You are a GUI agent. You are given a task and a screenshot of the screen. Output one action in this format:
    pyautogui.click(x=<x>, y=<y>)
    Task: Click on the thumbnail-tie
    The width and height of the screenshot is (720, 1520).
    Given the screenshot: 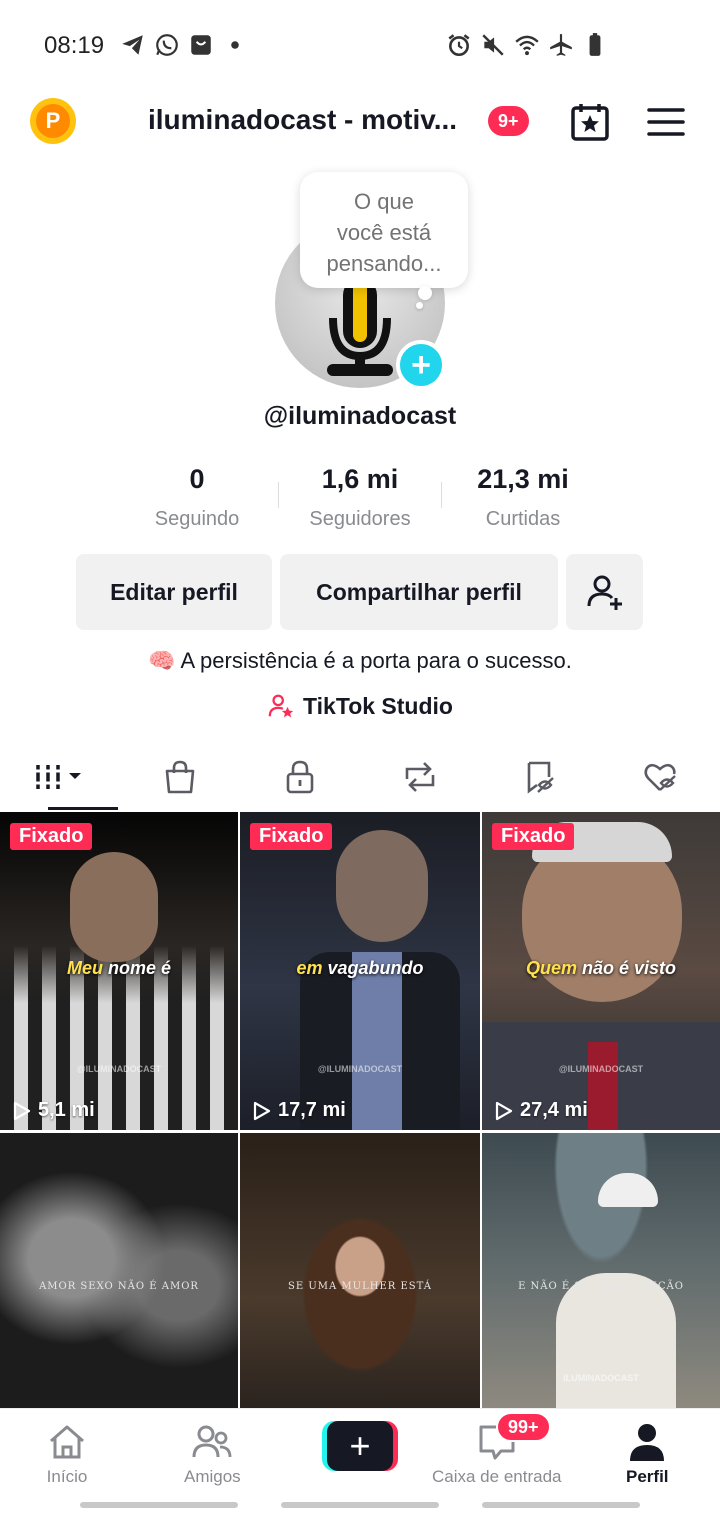 What is the action you would take?
    pyautogui.click(x=603, y=1086)
    